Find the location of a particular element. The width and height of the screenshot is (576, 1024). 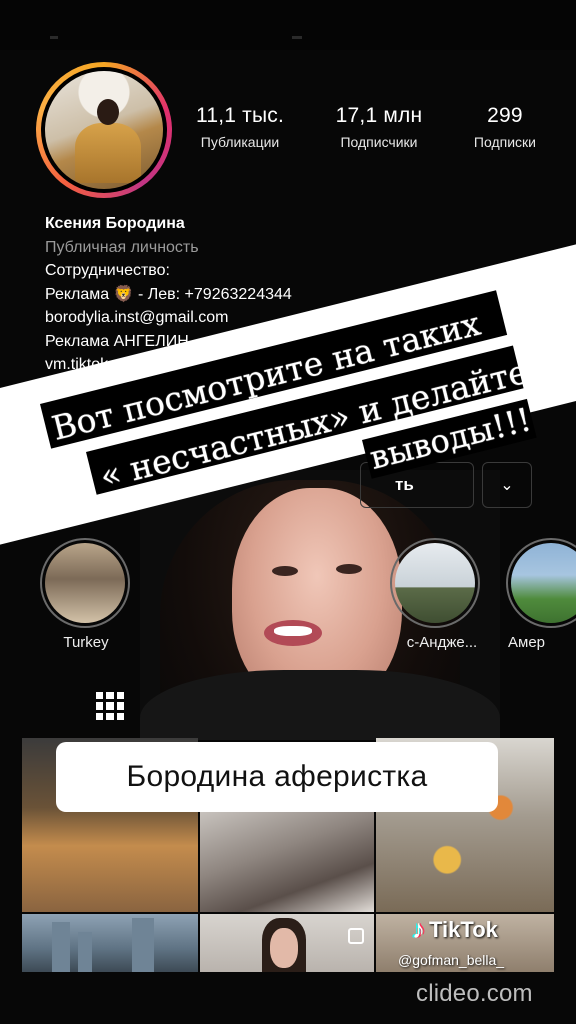

profile-avatar is located at coordinates (104, 130).